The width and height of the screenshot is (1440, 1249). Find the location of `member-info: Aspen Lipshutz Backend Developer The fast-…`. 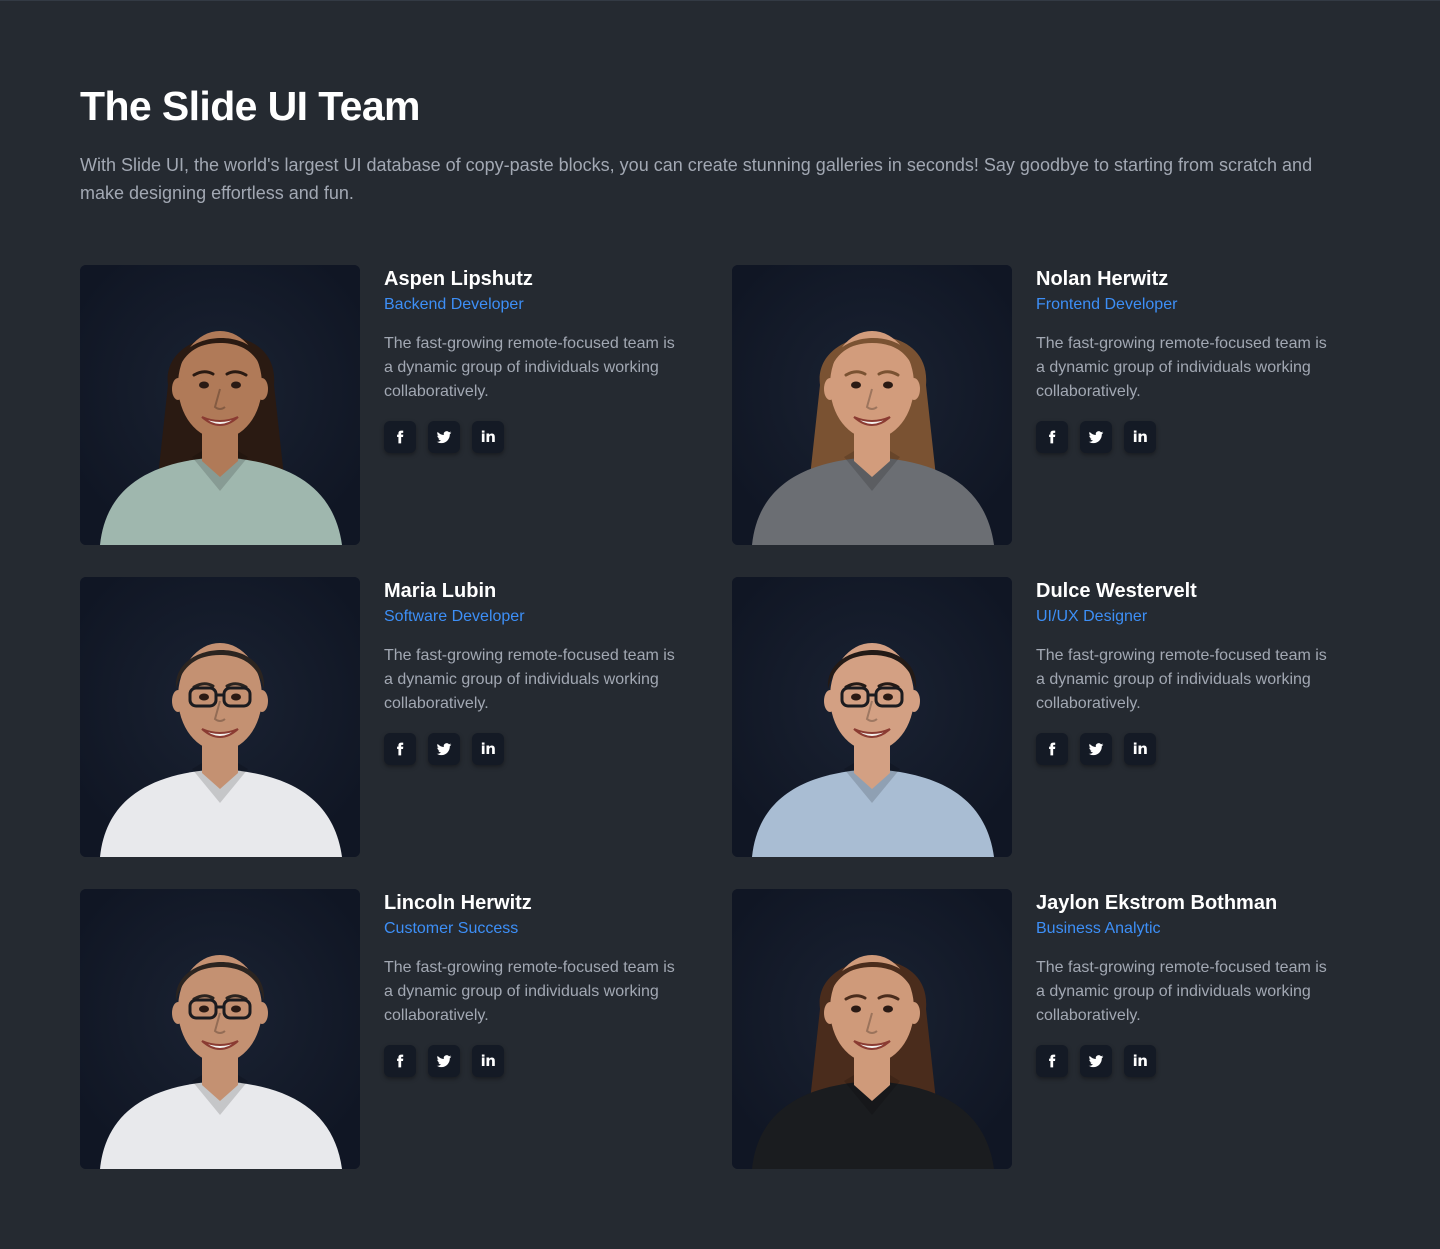

member-info: Aspen Lipshutz Backend Developer The fast-… is located at coordinates (534, 359).